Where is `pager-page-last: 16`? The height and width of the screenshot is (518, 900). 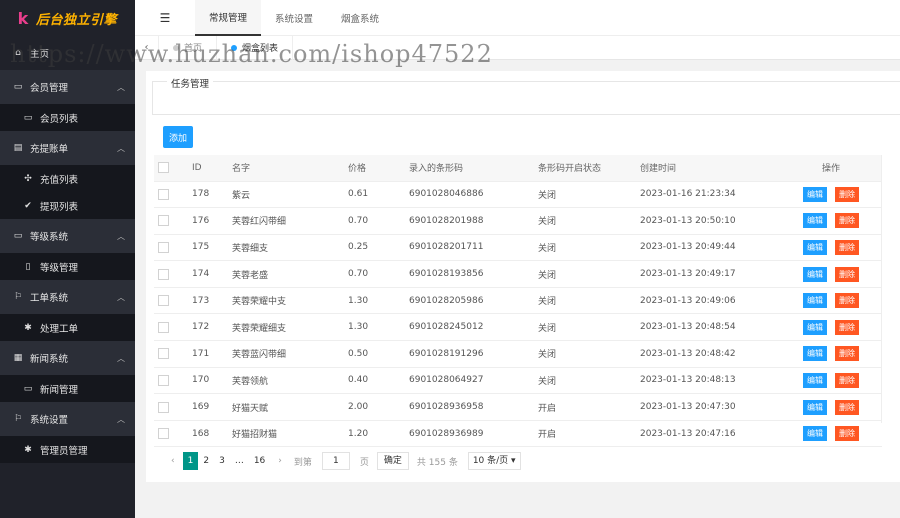
pager-page-last: 16 is located at coordinates (259, 461).